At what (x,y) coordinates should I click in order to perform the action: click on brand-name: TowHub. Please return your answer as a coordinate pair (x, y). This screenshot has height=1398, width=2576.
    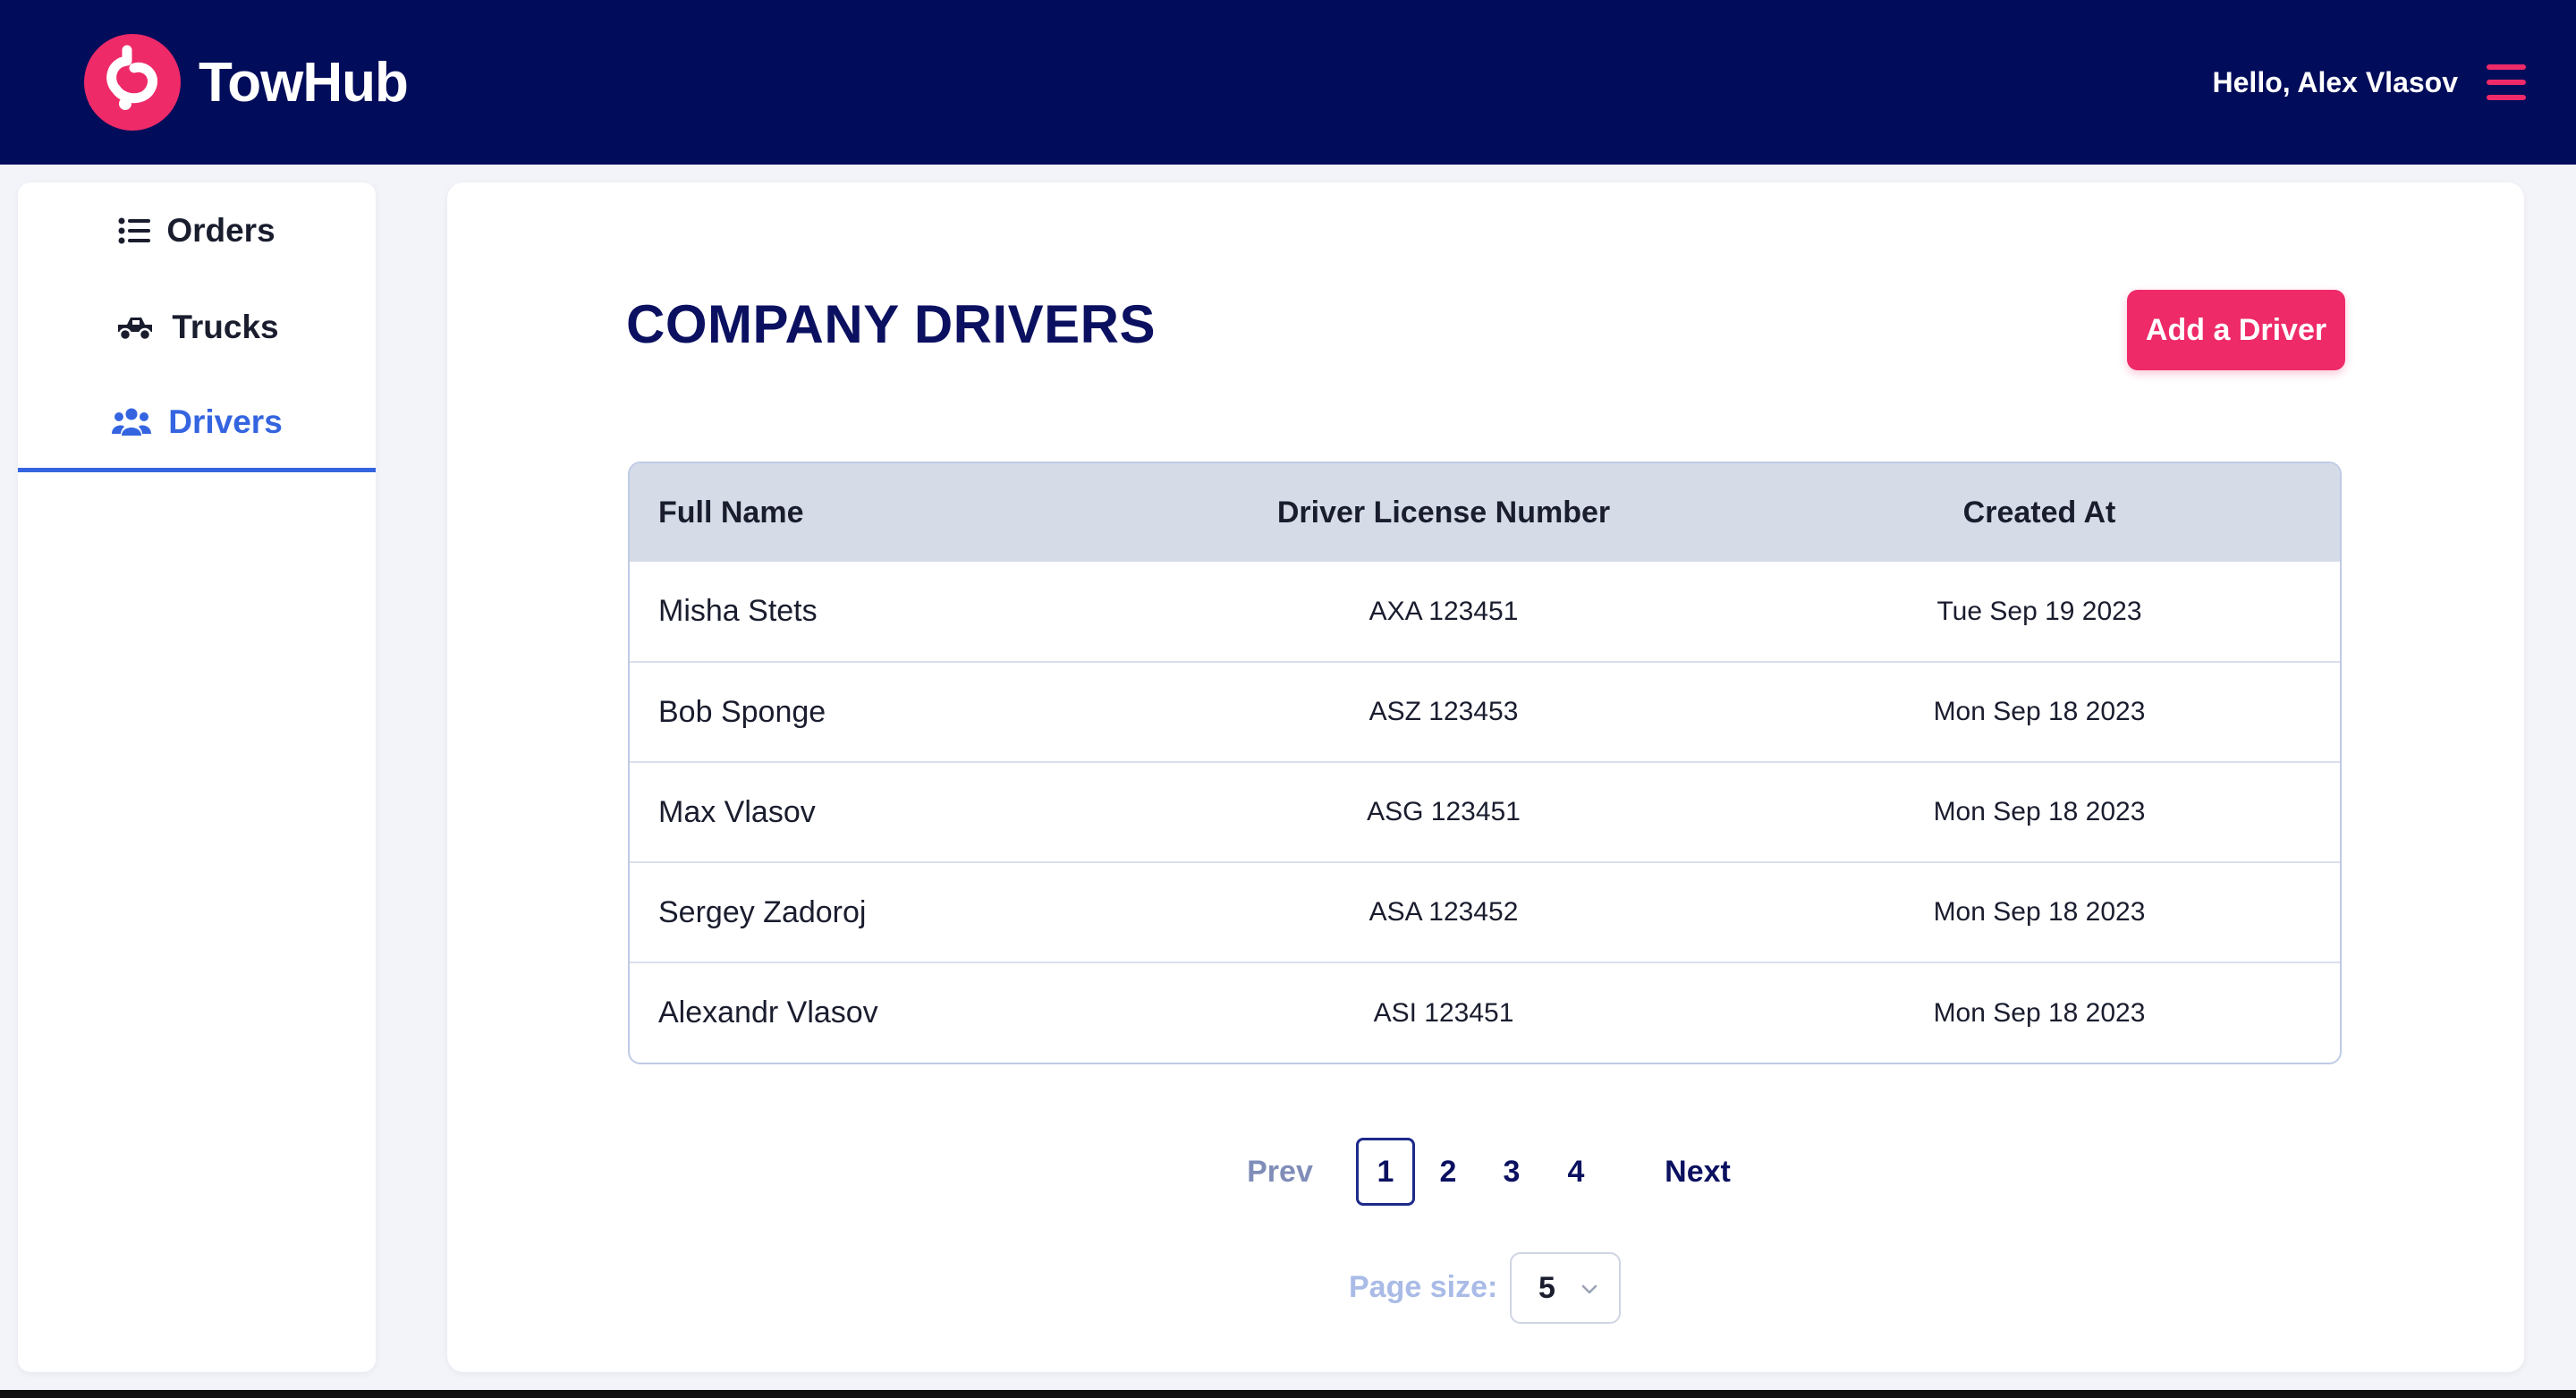
    Looking at the image, I should click on (304, 82).